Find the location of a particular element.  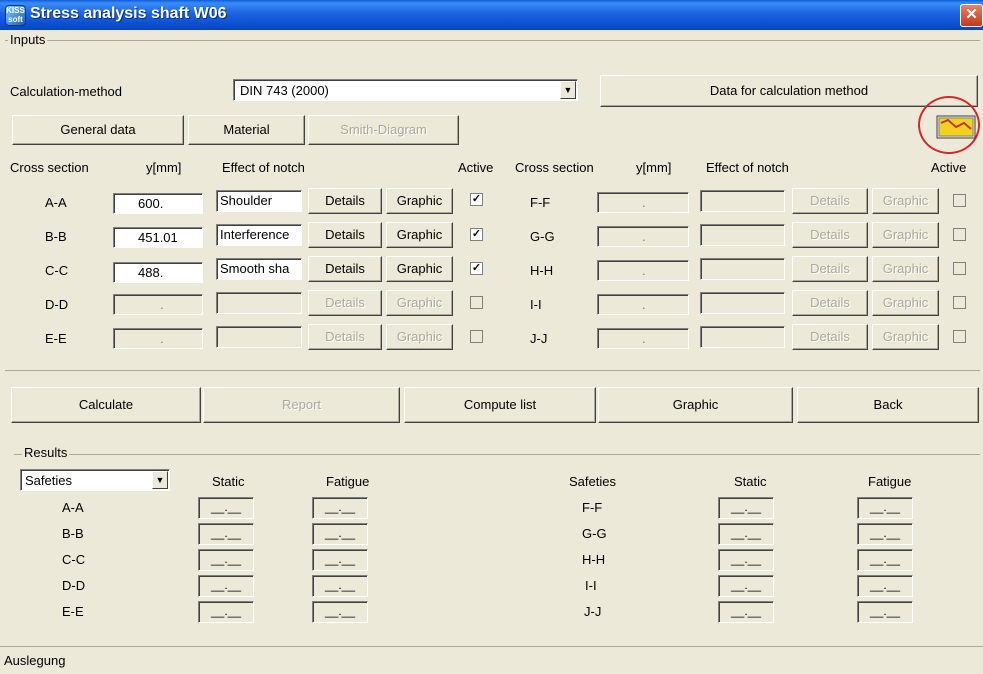

data-for-calculation-method-button: Data for calculation method is located at coordinates (789, 91).